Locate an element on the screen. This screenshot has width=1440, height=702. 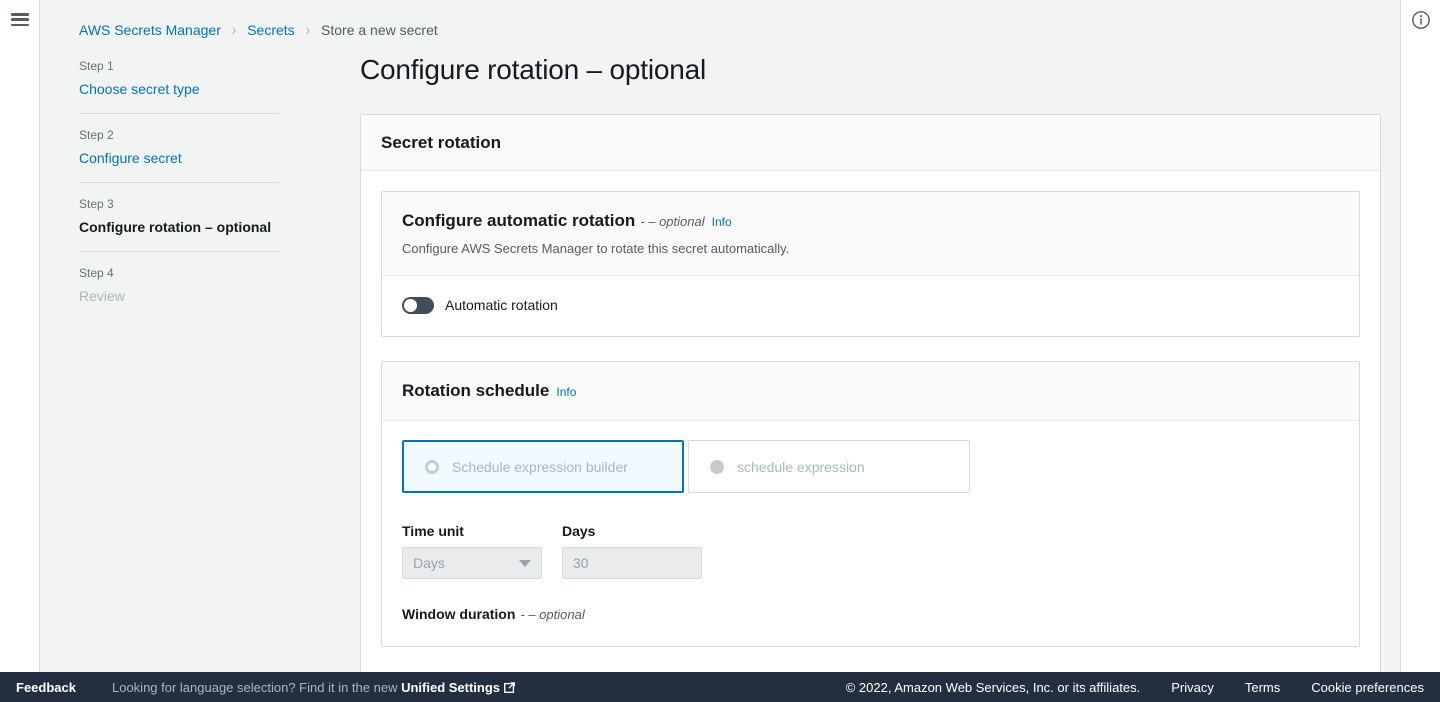
breadcrumb-item-secrets: Secrets is located at coordinates (270, 30).